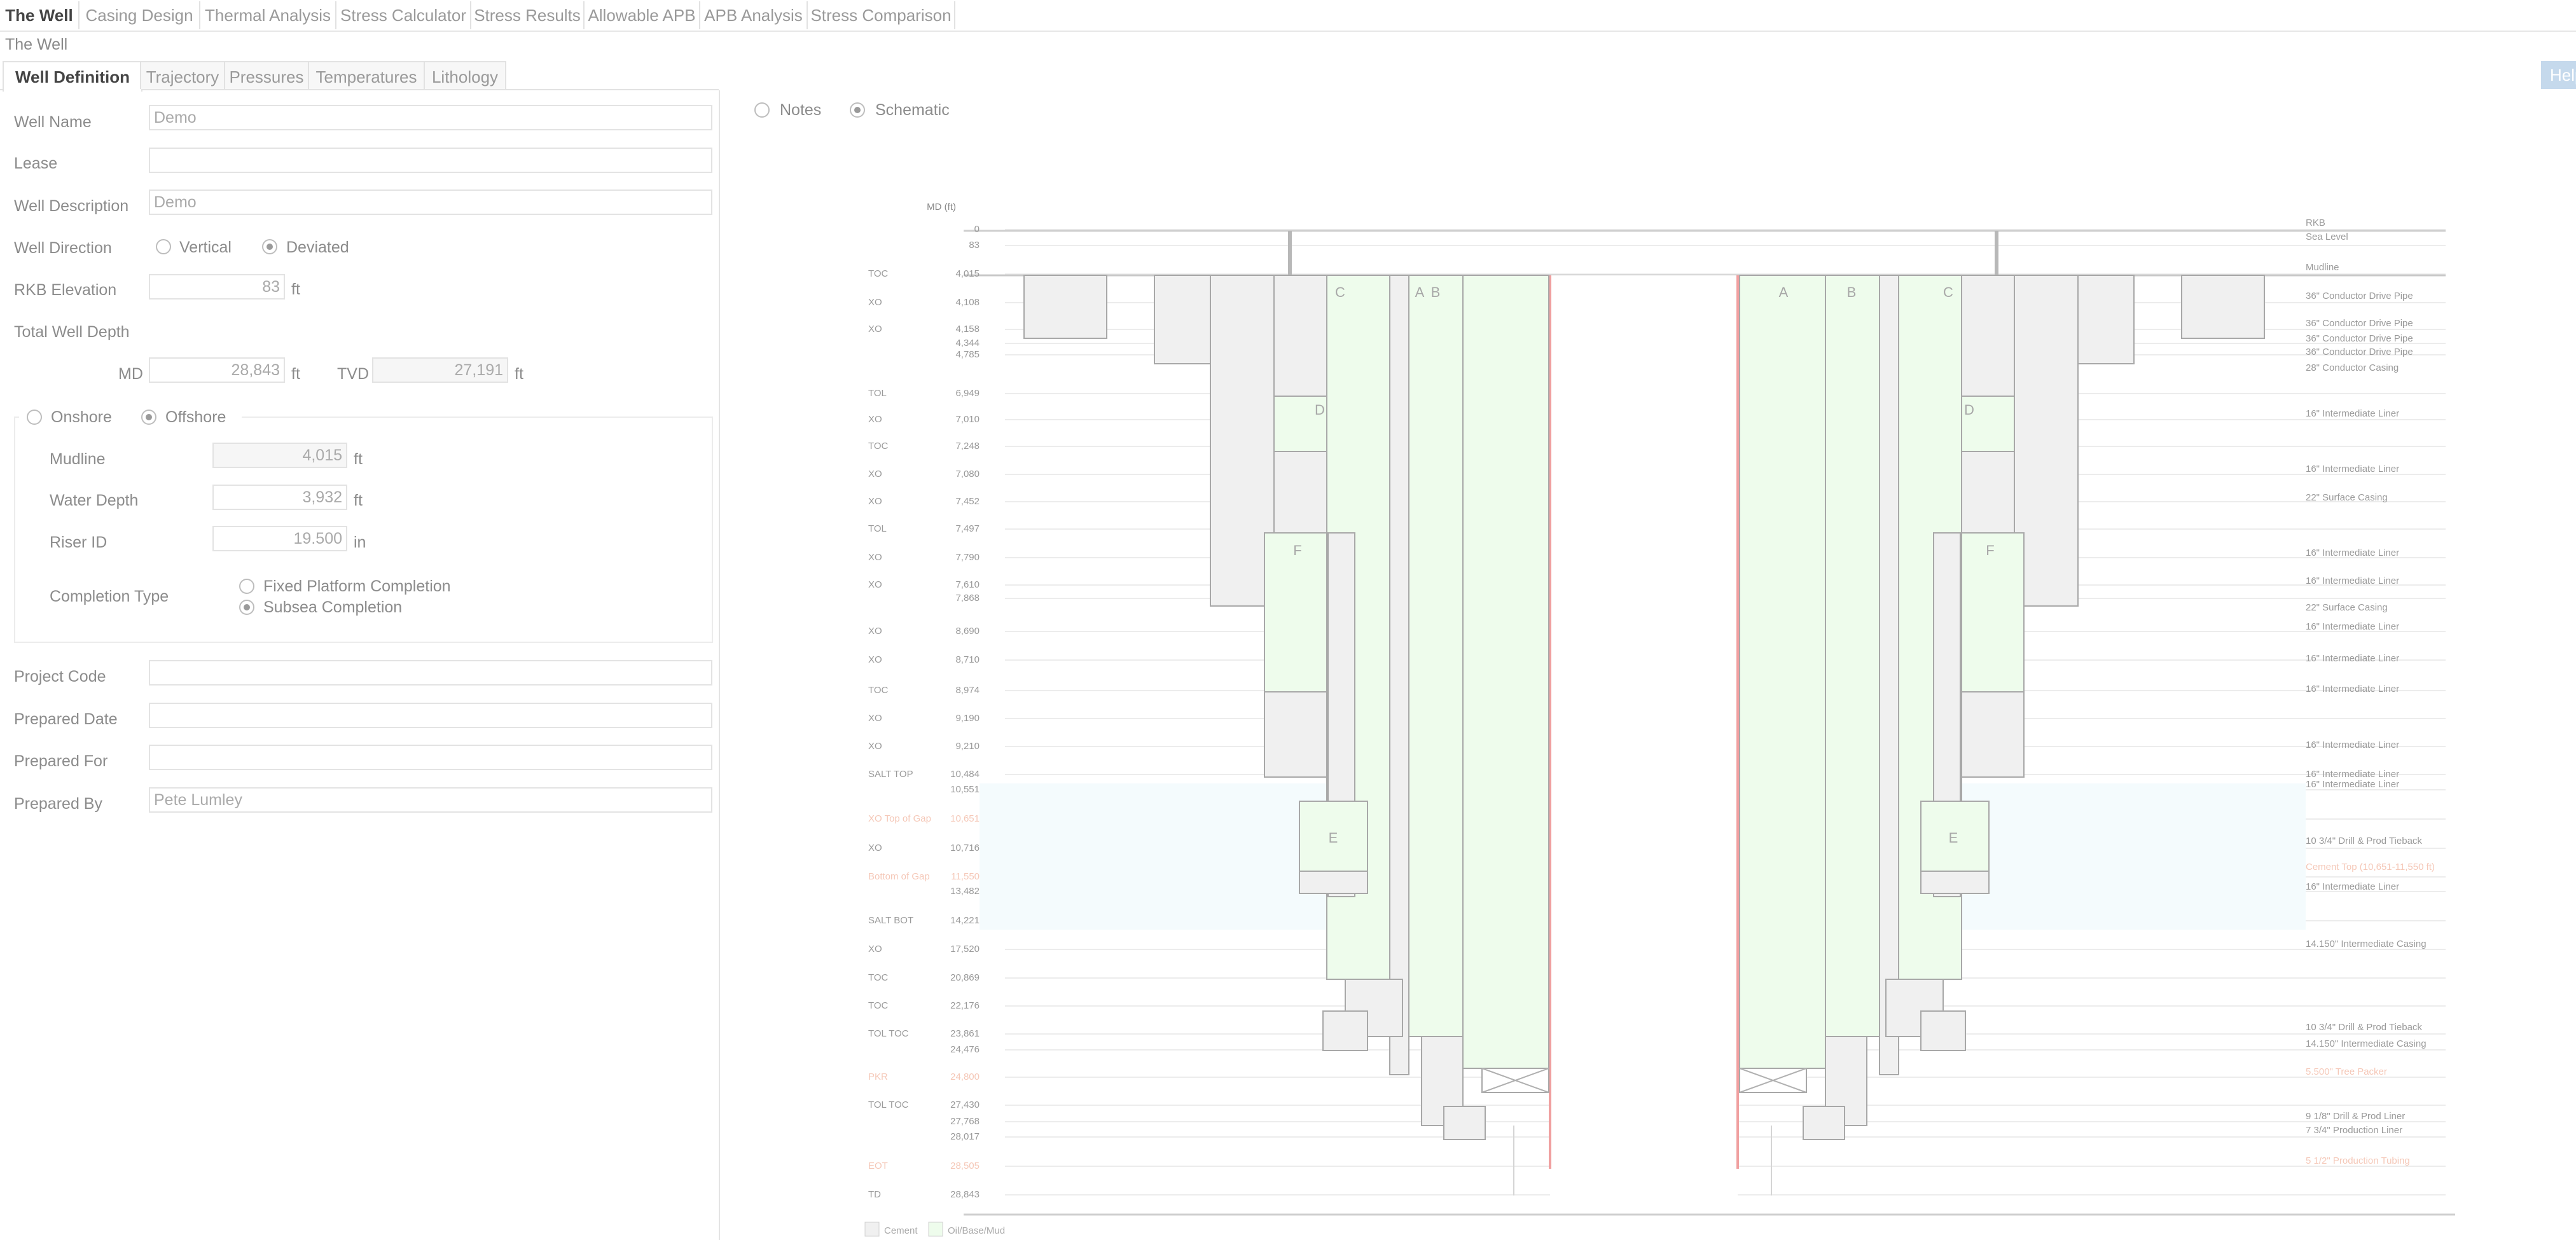 The height and width of the screenshot is (1240, 2576). I want to click on tab-stress-comparison: Stress Comparison, so click(881, 15).